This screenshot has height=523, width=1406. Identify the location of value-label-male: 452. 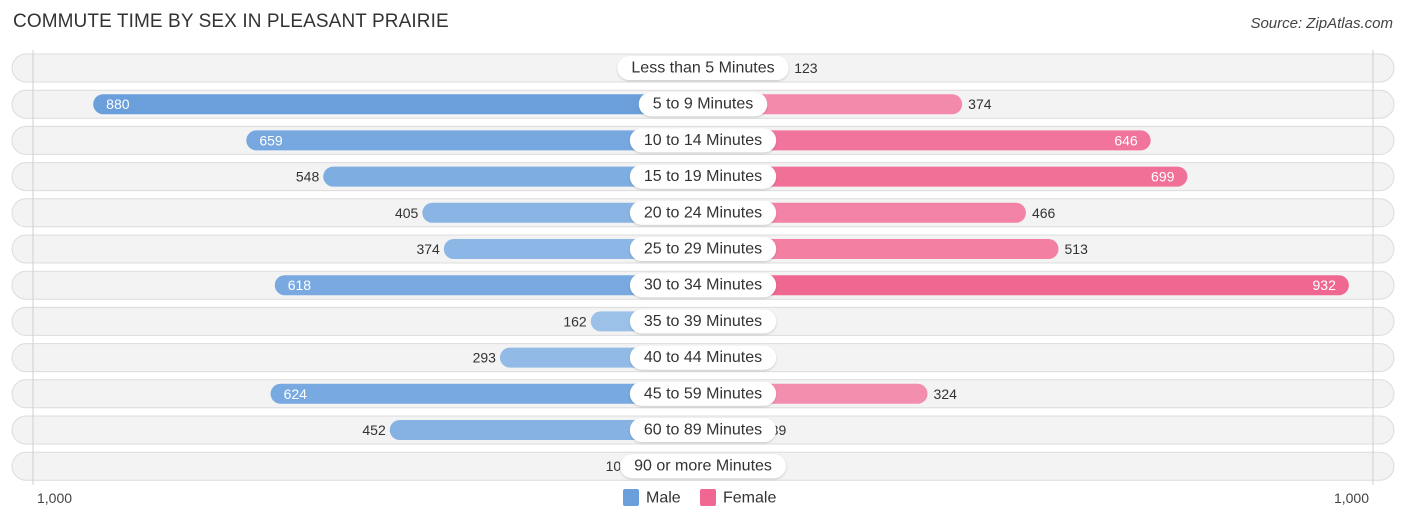
(374, 430).